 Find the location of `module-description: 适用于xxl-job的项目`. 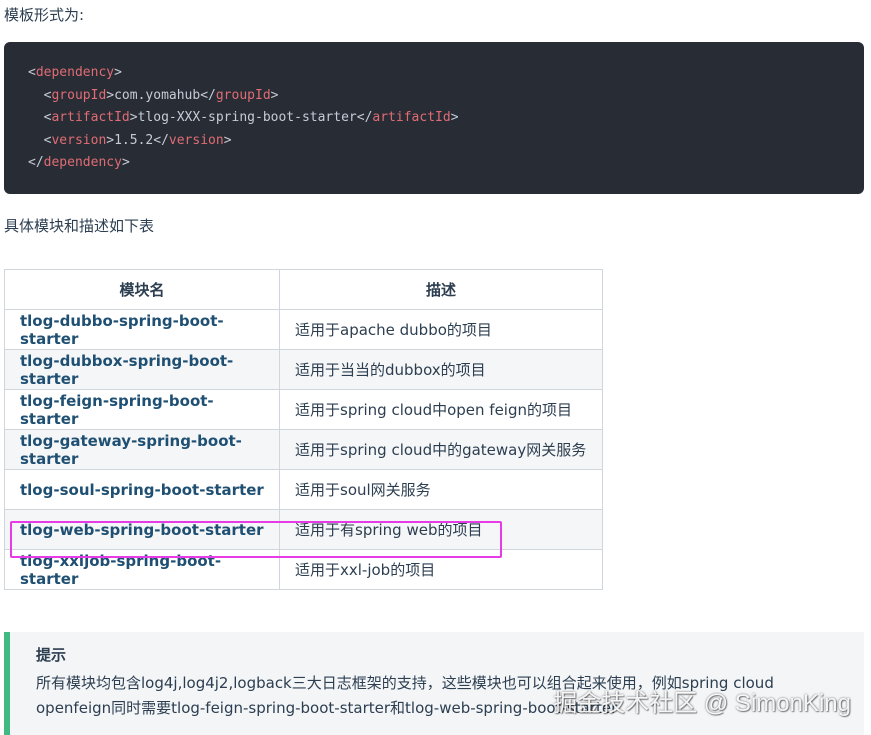

module-description: 适用于xxl-job的项目 is located at coordinates (441, 569).